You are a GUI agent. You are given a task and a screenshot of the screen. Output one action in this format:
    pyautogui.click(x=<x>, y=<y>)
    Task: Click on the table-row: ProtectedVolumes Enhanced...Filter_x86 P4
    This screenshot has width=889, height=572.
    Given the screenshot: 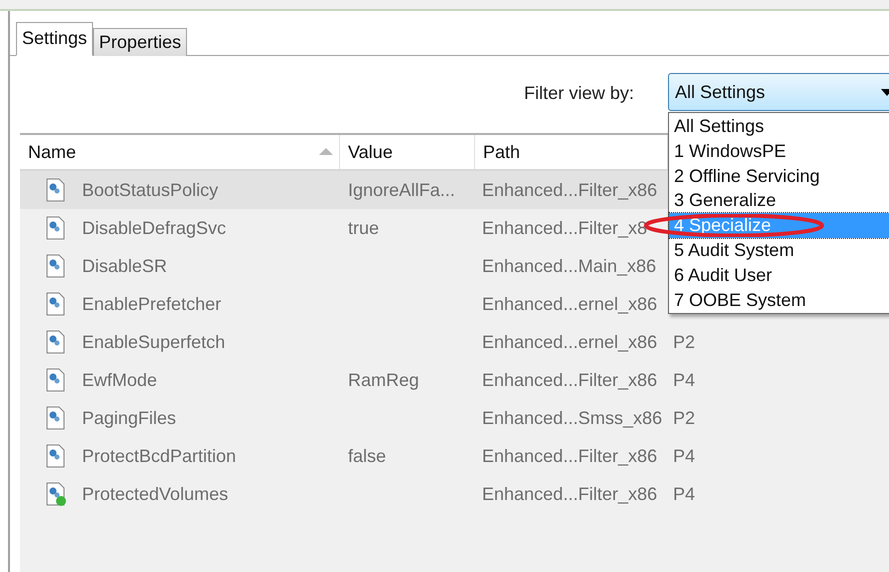 What is the action you would take?
    pyautogui.click(x=360, y=494)
    